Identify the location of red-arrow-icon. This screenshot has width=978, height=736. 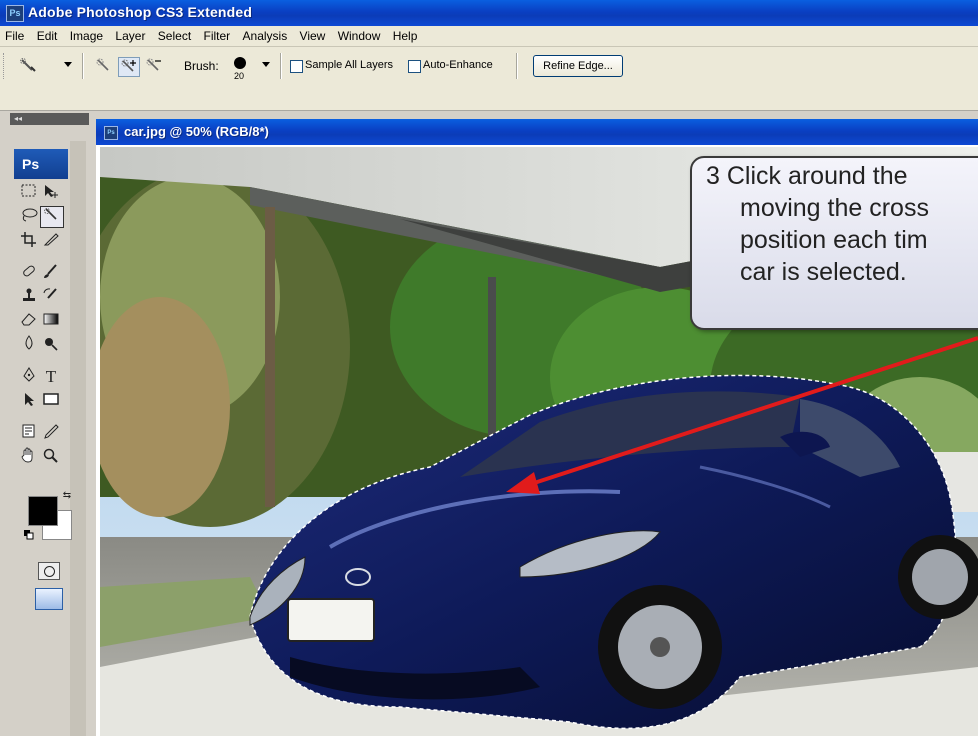
(742, 415).